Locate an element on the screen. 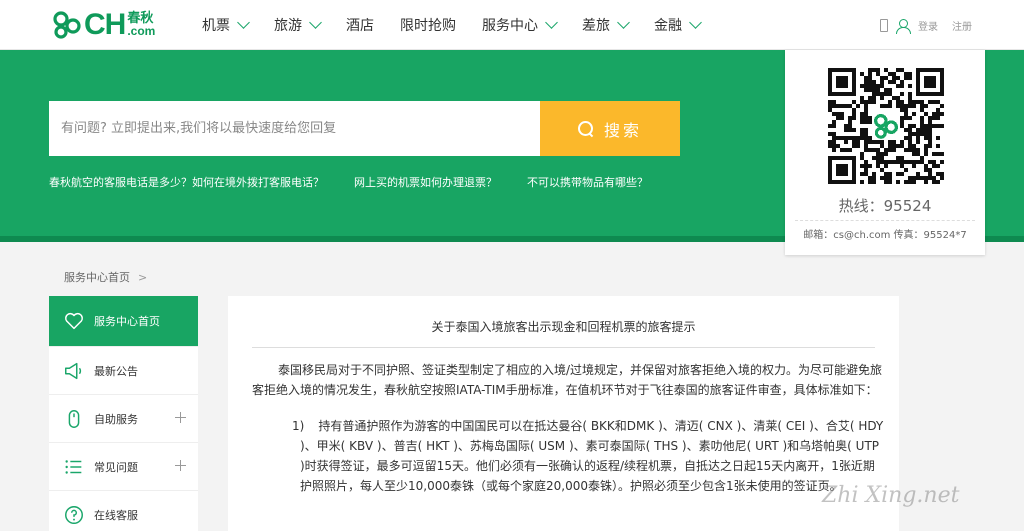 This screenshot has width=1024, height=531. watermark: Zhi Xing.net is located at coordinates (891, 495).